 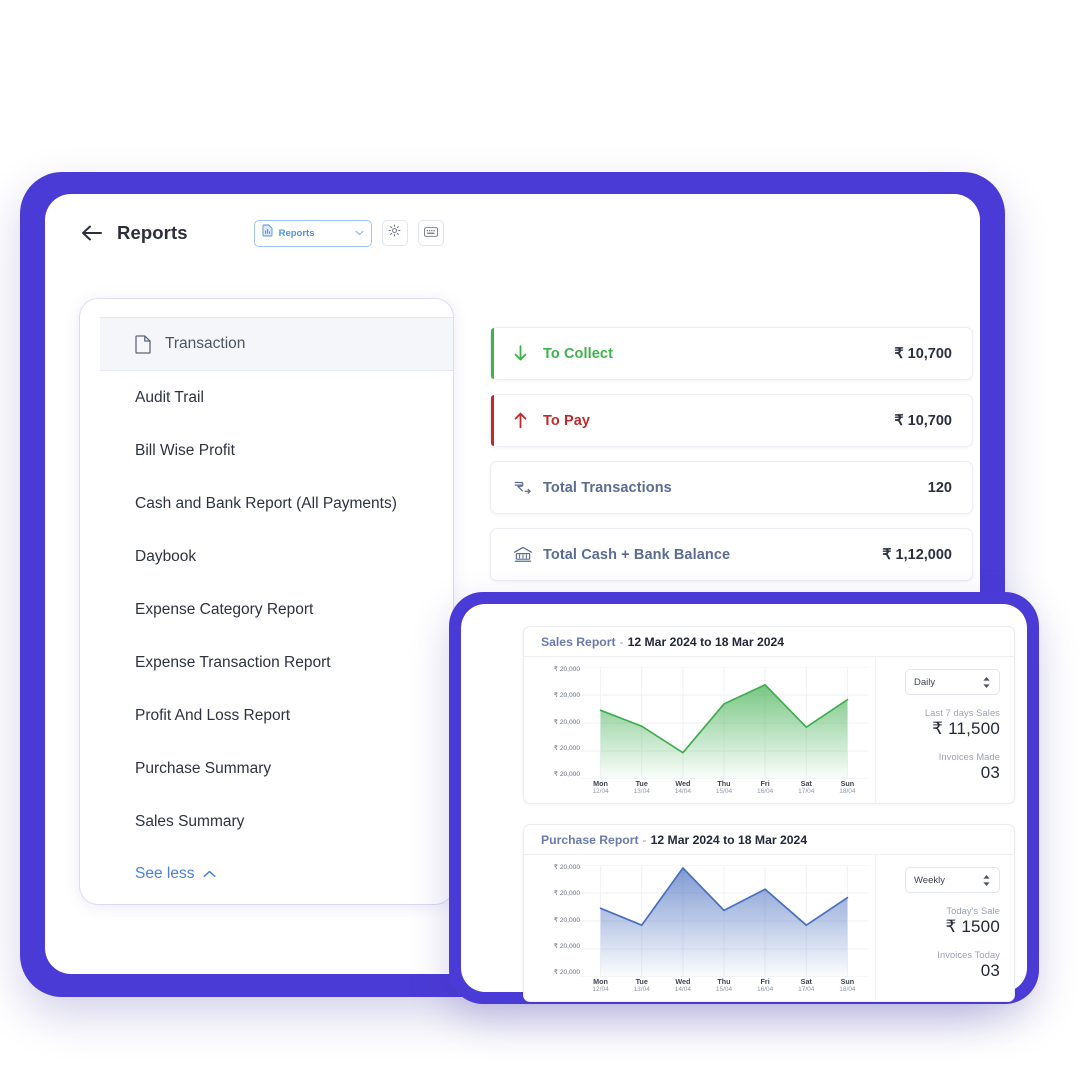 What do you see at coordinates (567, 420) in the screenshot?
I see `summary-card-label: To Pay` at bounding box center [567, 420].